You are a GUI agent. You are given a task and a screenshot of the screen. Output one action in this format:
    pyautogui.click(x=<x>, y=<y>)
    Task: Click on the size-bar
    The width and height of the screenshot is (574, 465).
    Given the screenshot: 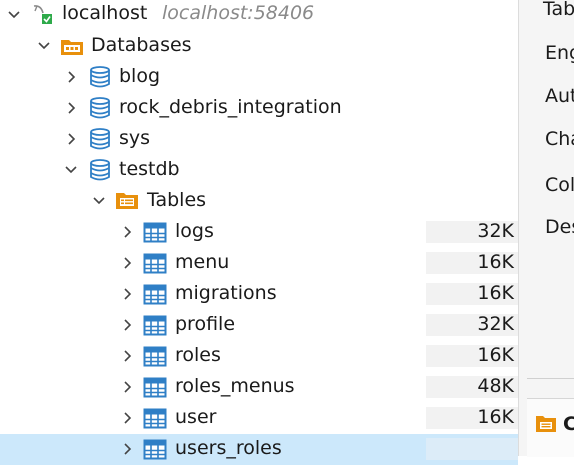 What is the action you would take?
    pyautogui.click(x=472, y=449)
    